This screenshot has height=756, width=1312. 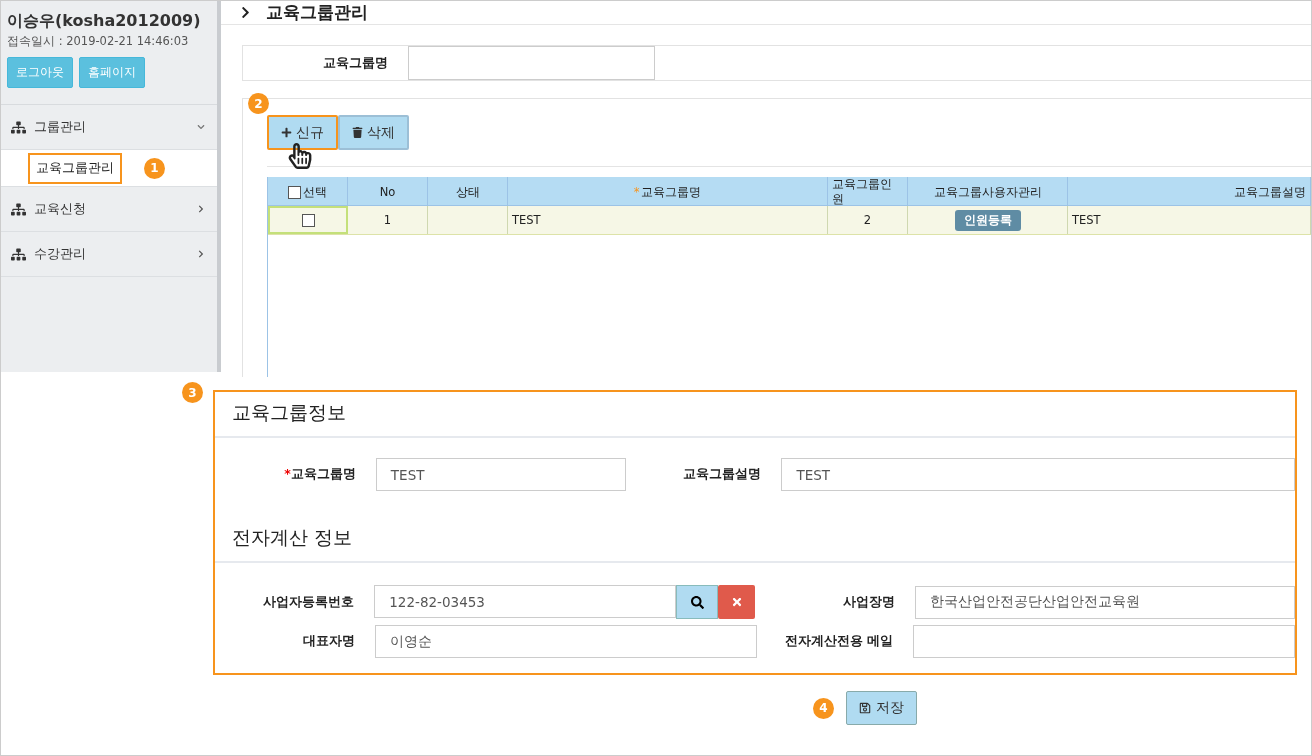 What do you see at coordinates (1104, 602) in the screenshot?
I see `input-field: 한국산업안전공단산업안전교육원` at bounding box center [1104, 602].